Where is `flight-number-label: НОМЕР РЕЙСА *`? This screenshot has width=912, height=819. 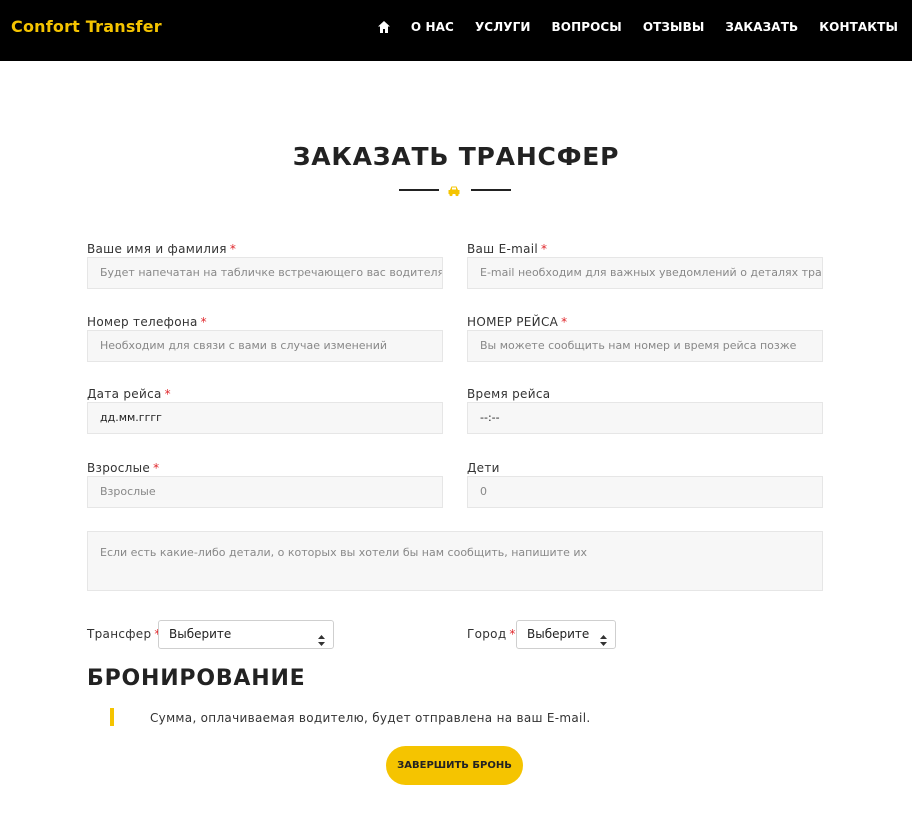 flight-number-label: НОМЕР РЕЙСА * is located at coordinates (517, 322).